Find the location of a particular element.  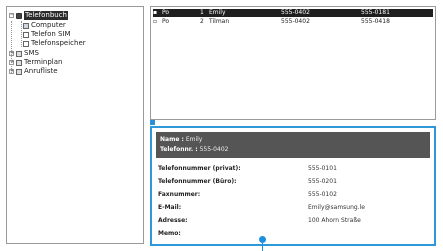

tree-item-phonebook: − Telefonbuch is located at coordinates (38, 15).